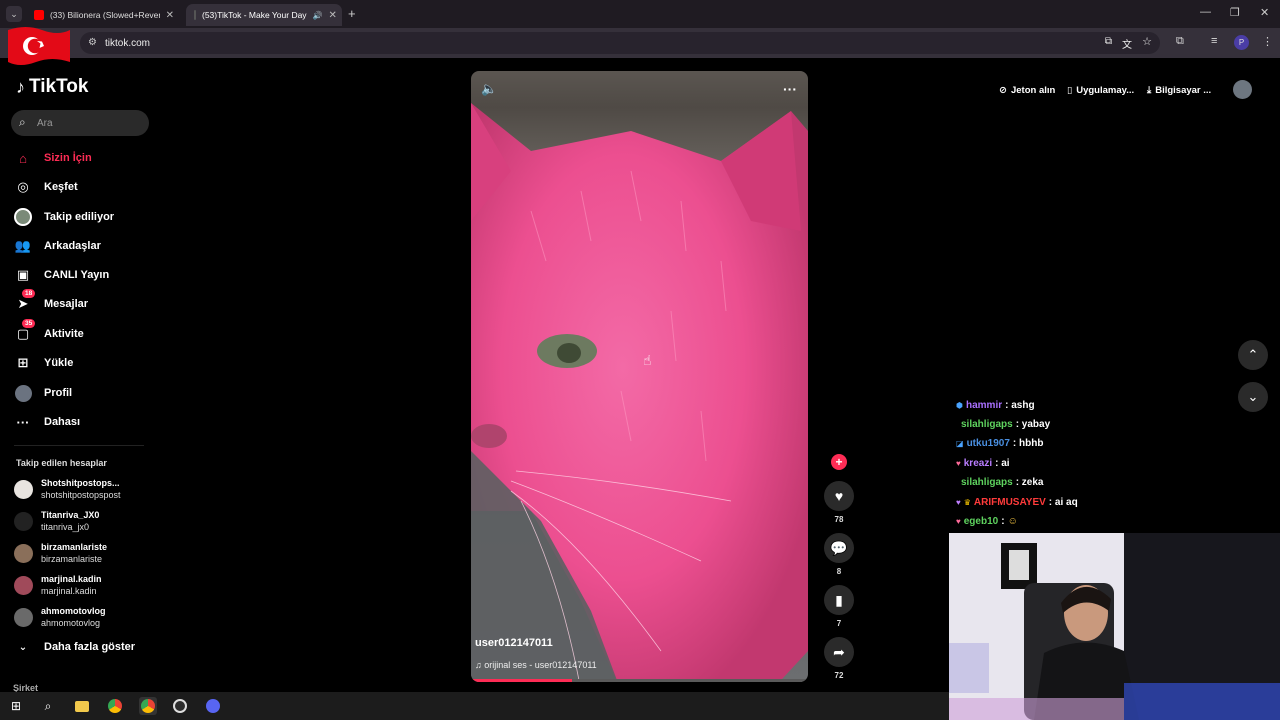 This screenshot has width=1280, height=720. What do you see at coordinates (65, 526) in the screenshot?
I see `account-handle: titanriva_jx0` at bounding box center [65, 526].